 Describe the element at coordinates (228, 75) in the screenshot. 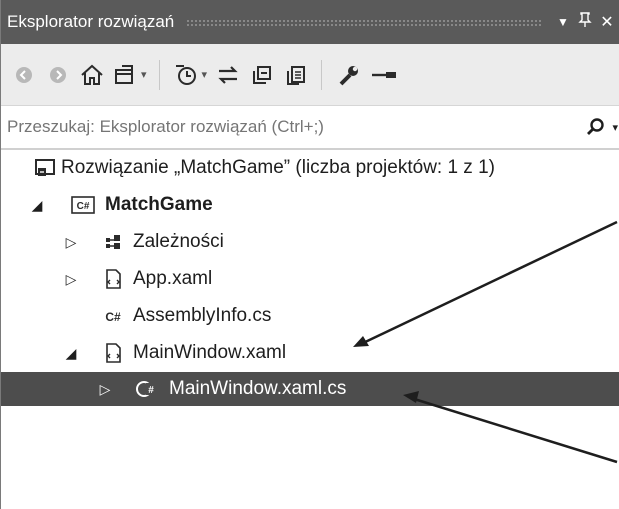

I see `refresh-icon` at that location.